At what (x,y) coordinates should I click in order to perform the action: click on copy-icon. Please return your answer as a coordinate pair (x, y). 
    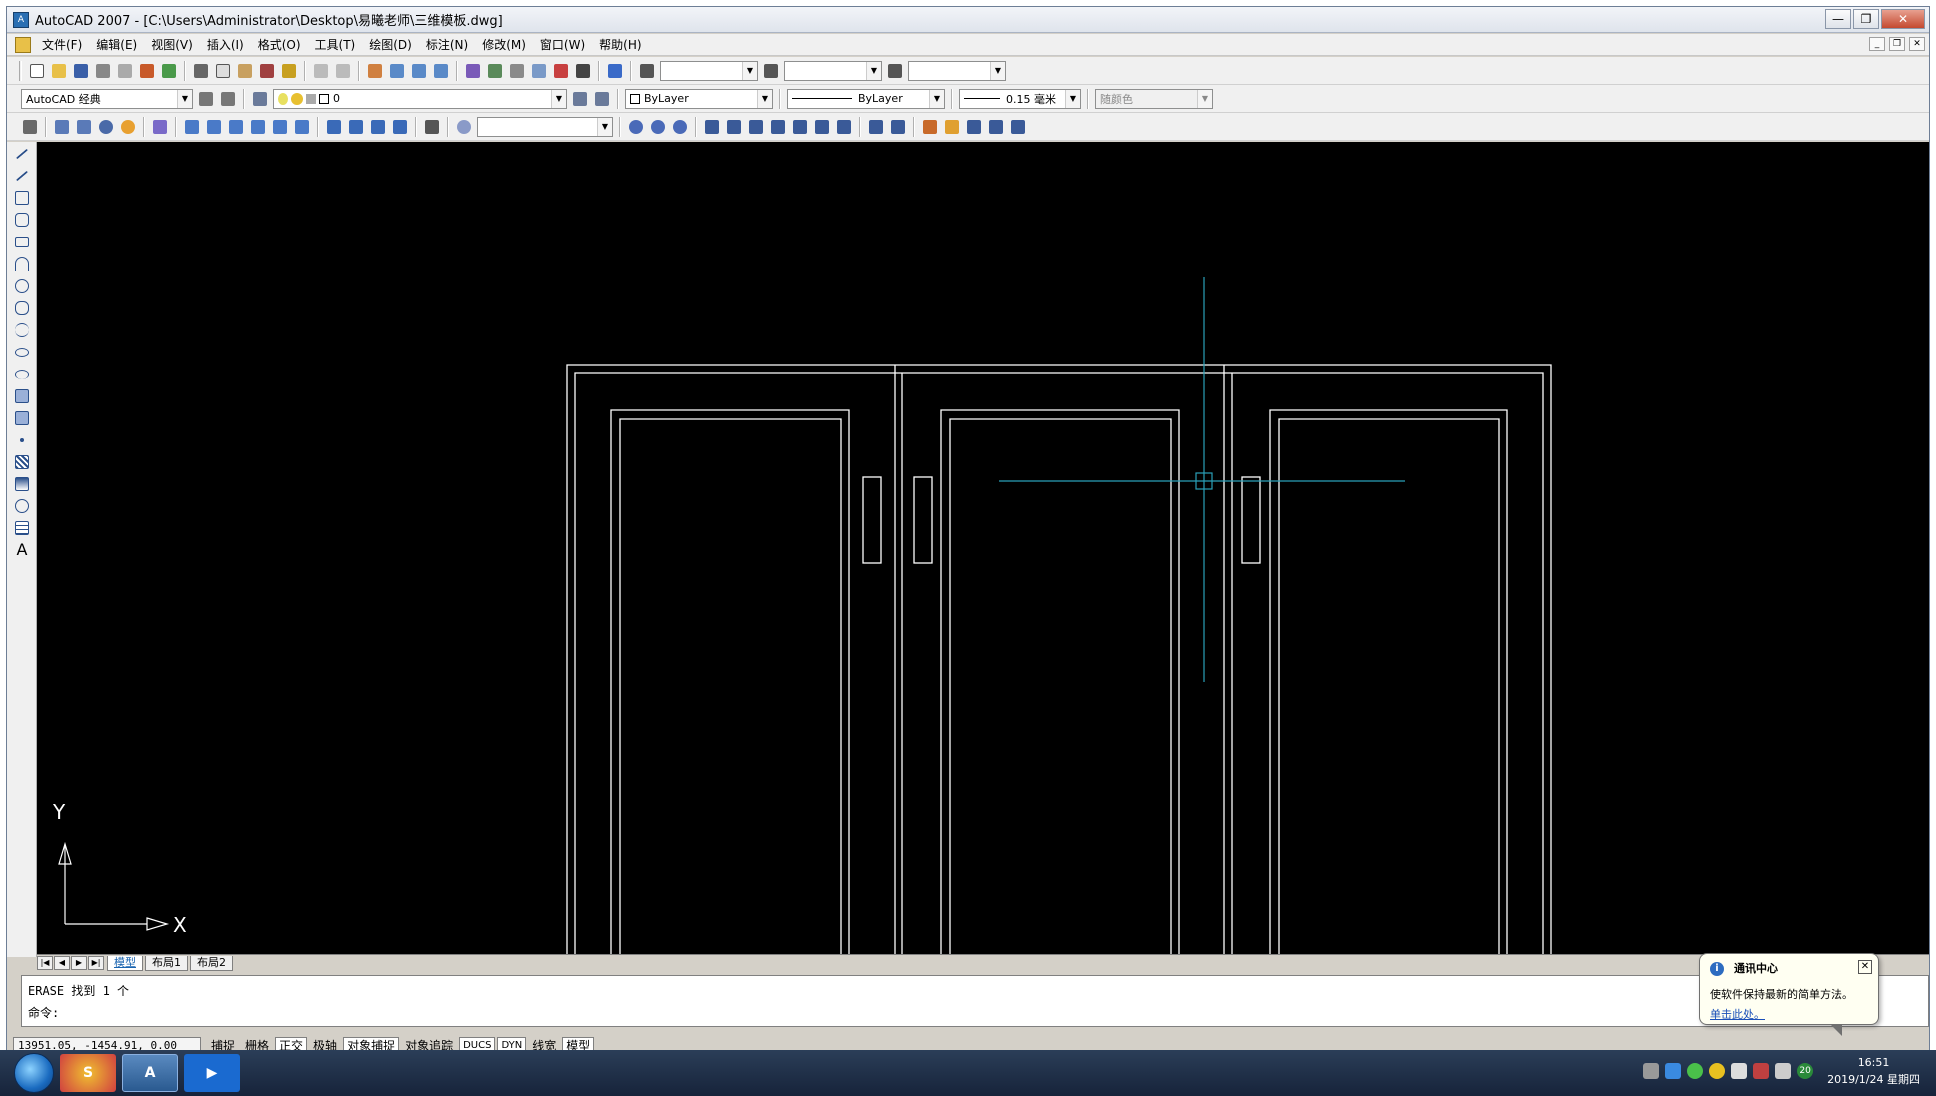
    Looking at the image, I should click on (223, 71).